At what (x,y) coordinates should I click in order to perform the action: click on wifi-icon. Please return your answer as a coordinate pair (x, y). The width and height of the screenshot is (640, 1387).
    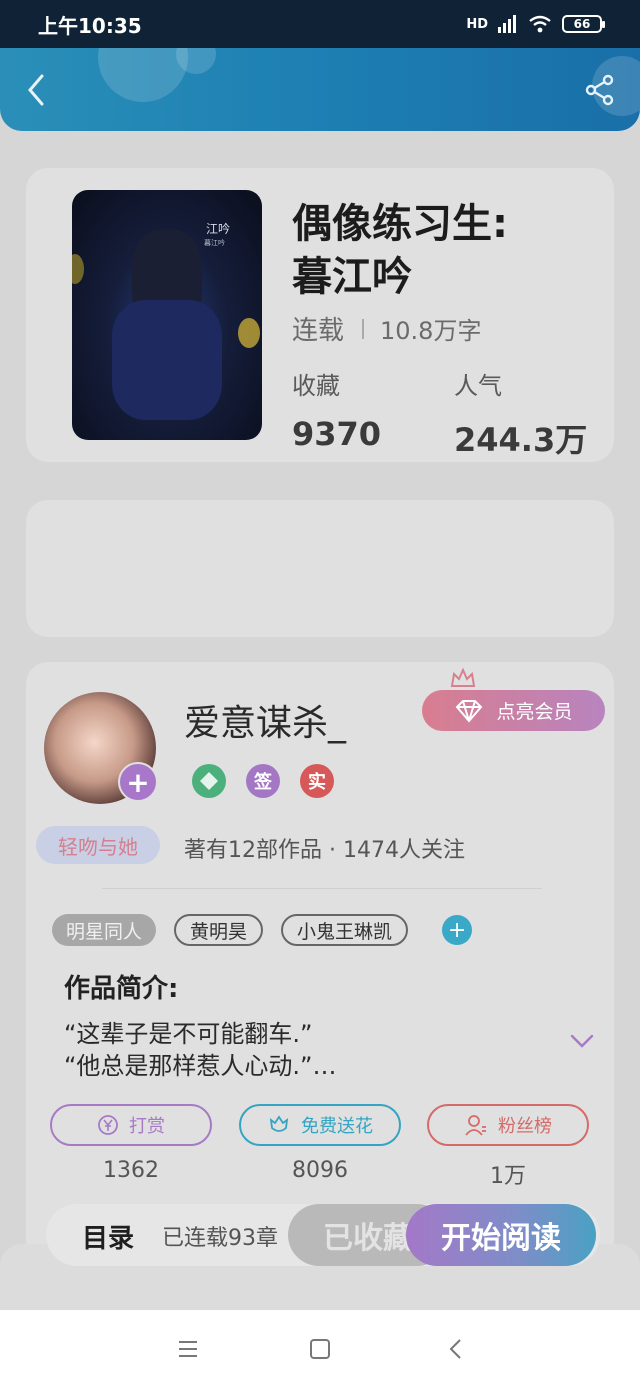
    Looking at the image, I should click on (540, 24).